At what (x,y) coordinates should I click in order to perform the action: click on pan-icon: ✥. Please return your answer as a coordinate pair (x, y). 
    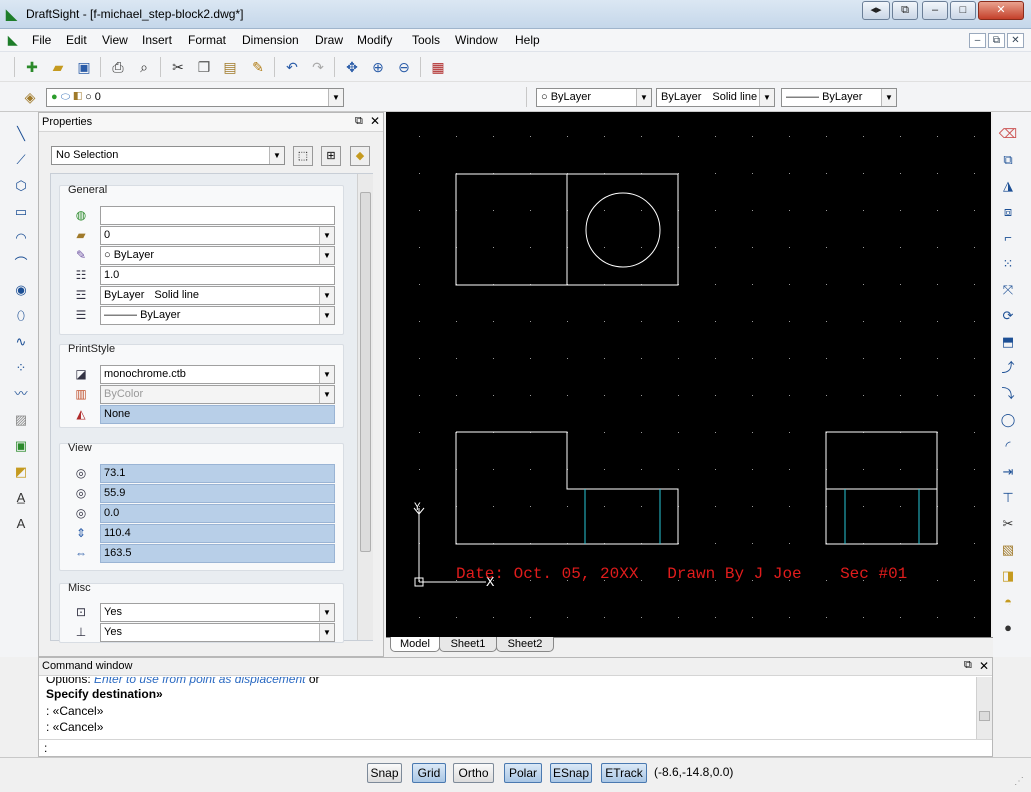
    Looking at the image, I should click on (352, 67).